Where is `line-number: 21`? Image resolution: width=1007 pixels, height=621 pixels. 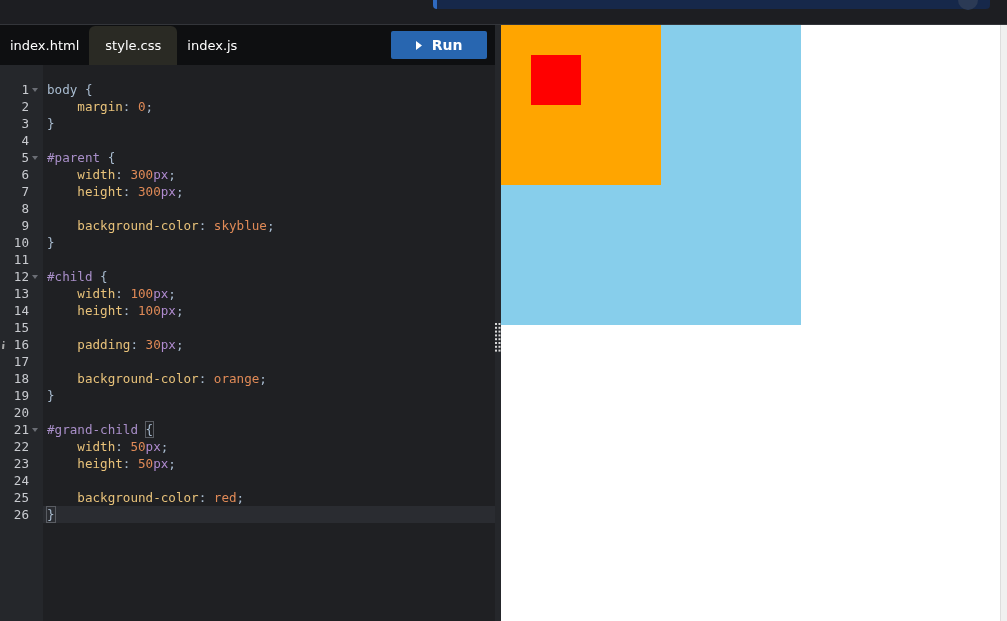
line-number: 21 is located at coordinates (21, 429).